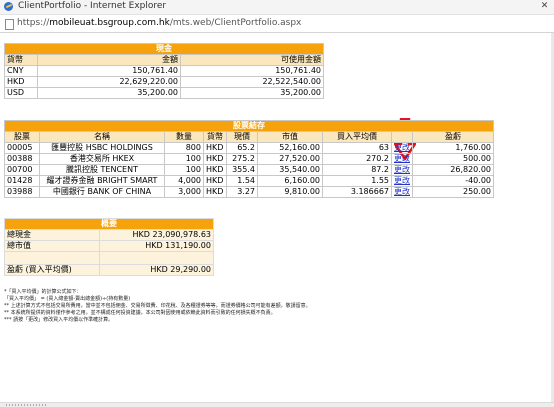 The image size is (554, 407). Describe the element at coordinates (184, 181) in the screenshot. I see `stock-qty: 4,000` at that location.